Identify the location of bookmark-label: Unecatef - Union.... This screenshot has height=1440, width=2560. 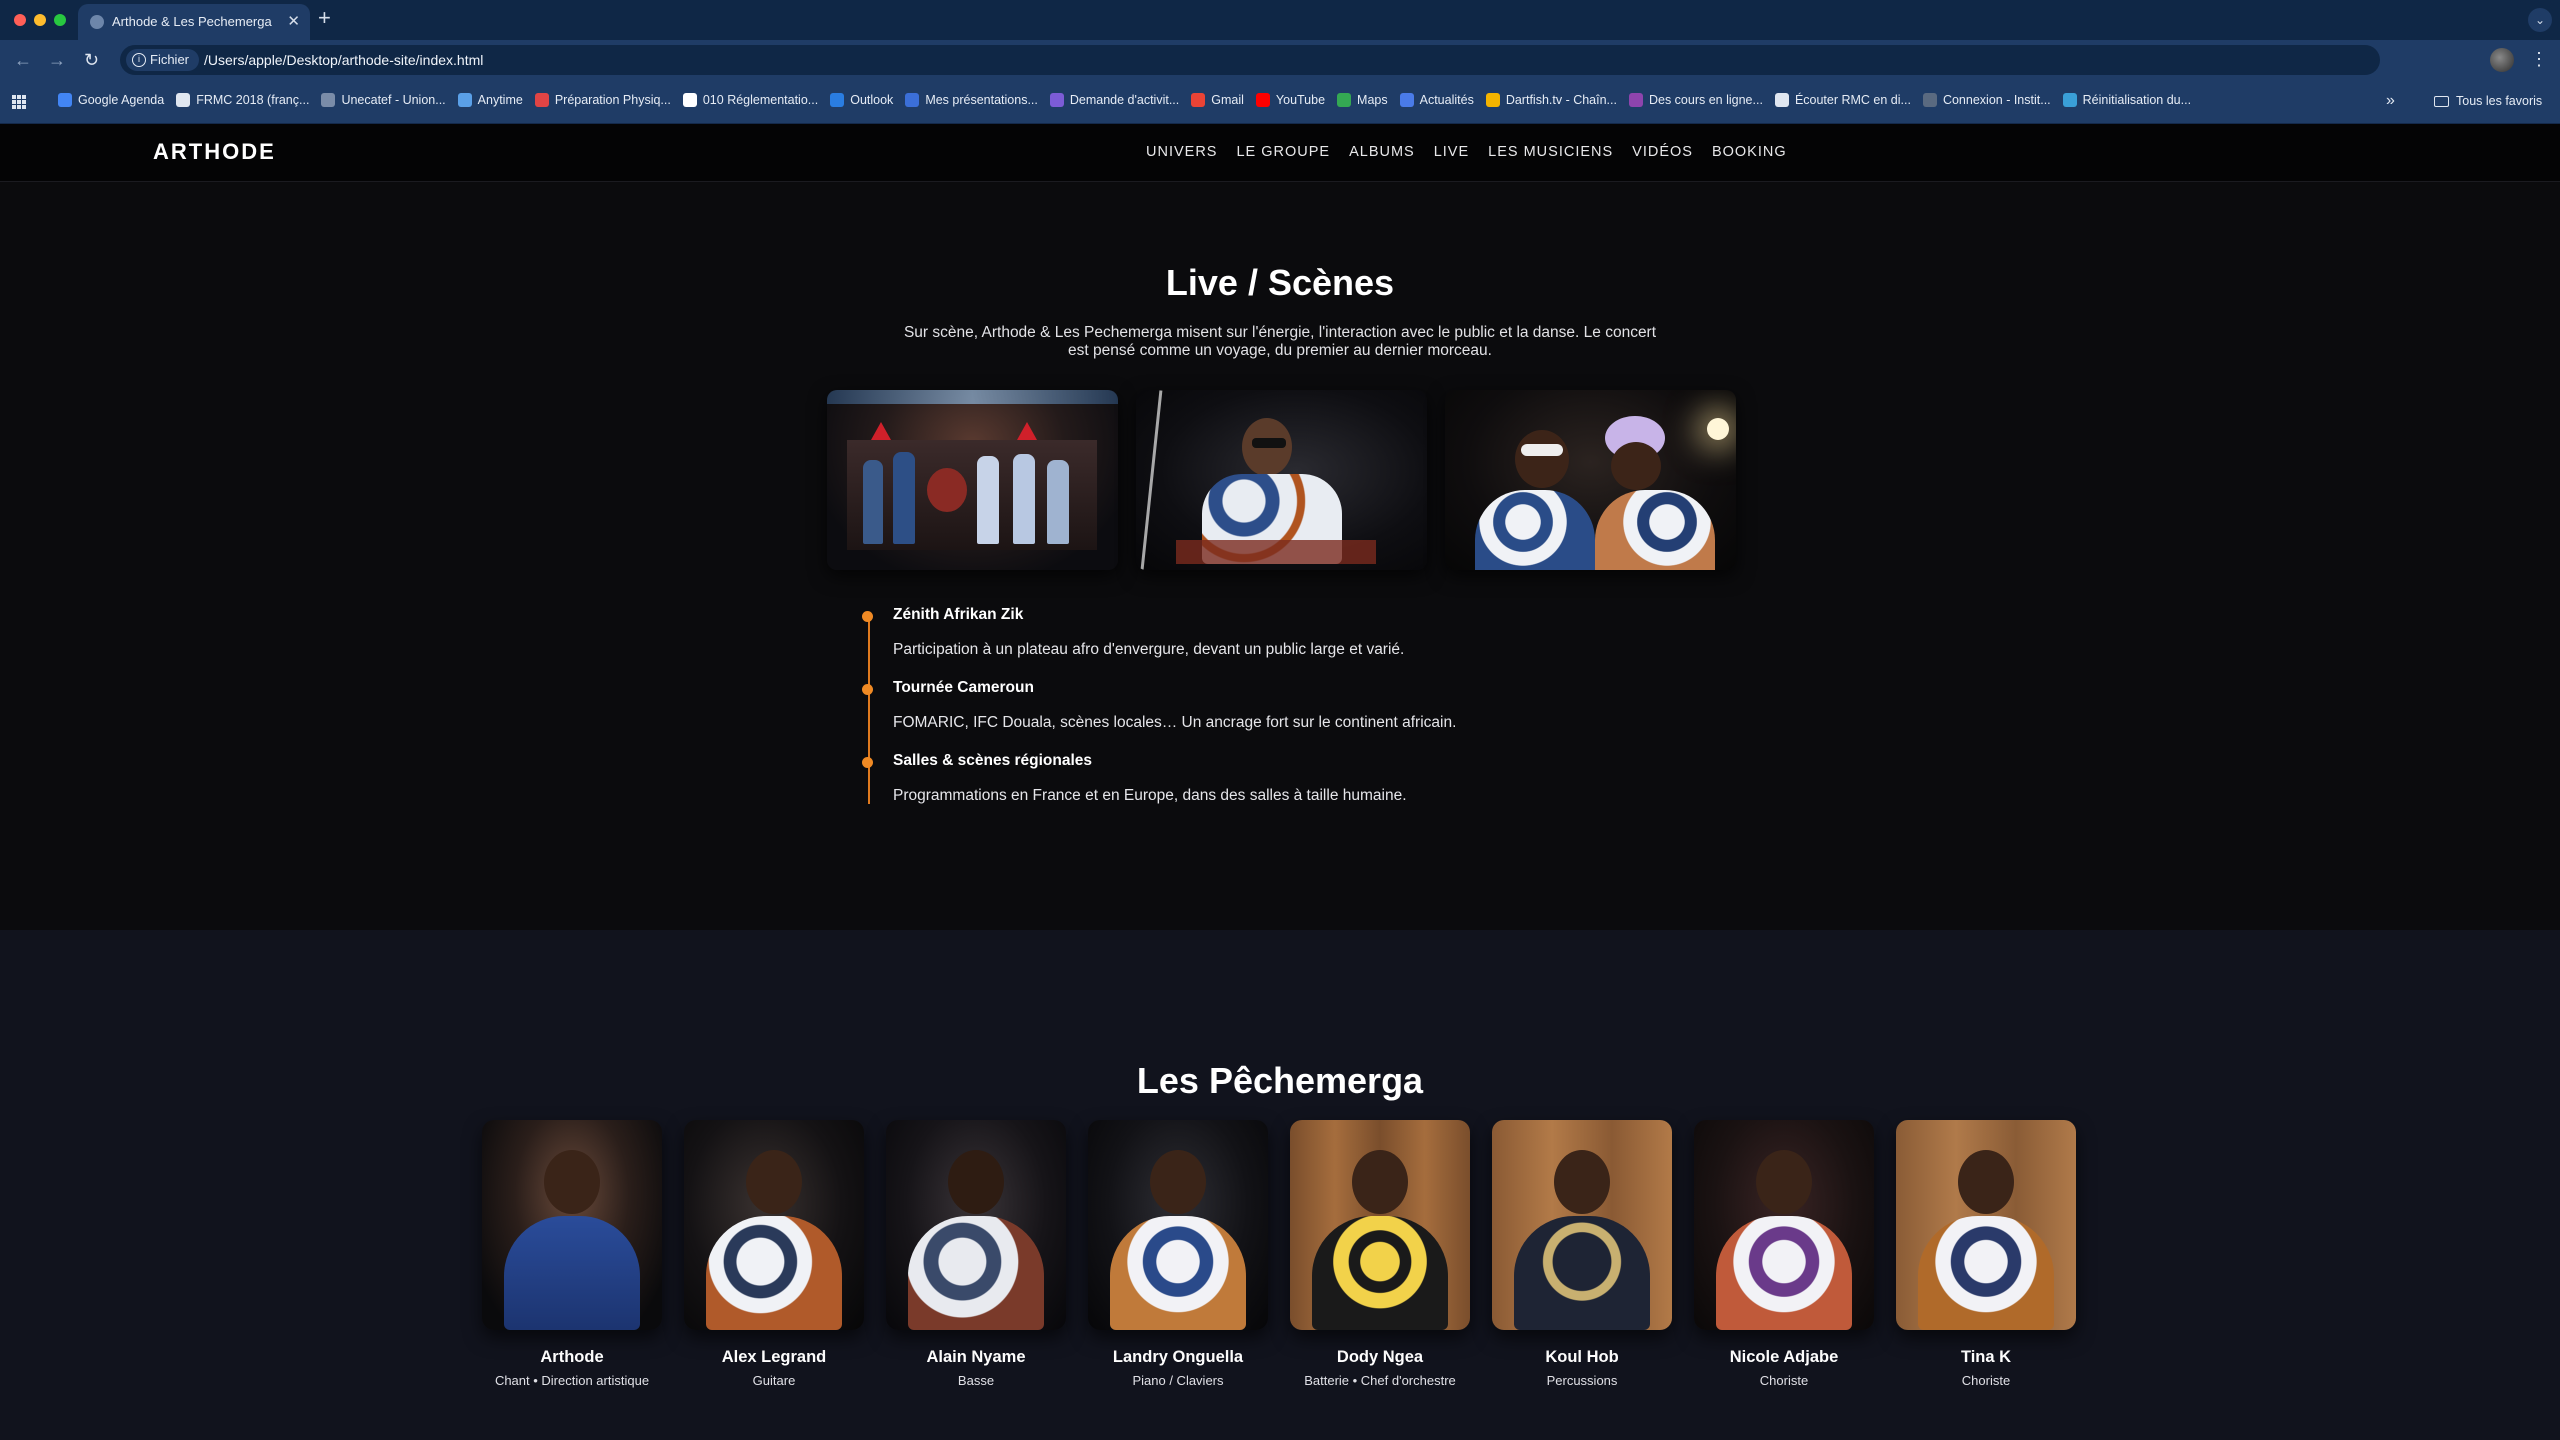
(393, 100).